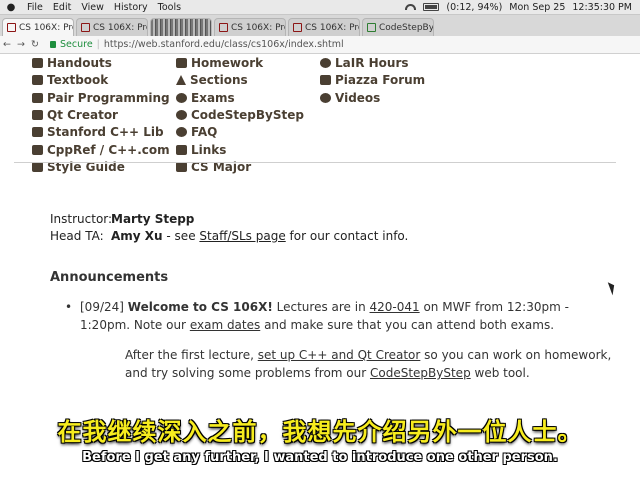 The width and height of the screenshot is (640, 480). I want to click on lock-icon, so click(53, 44).